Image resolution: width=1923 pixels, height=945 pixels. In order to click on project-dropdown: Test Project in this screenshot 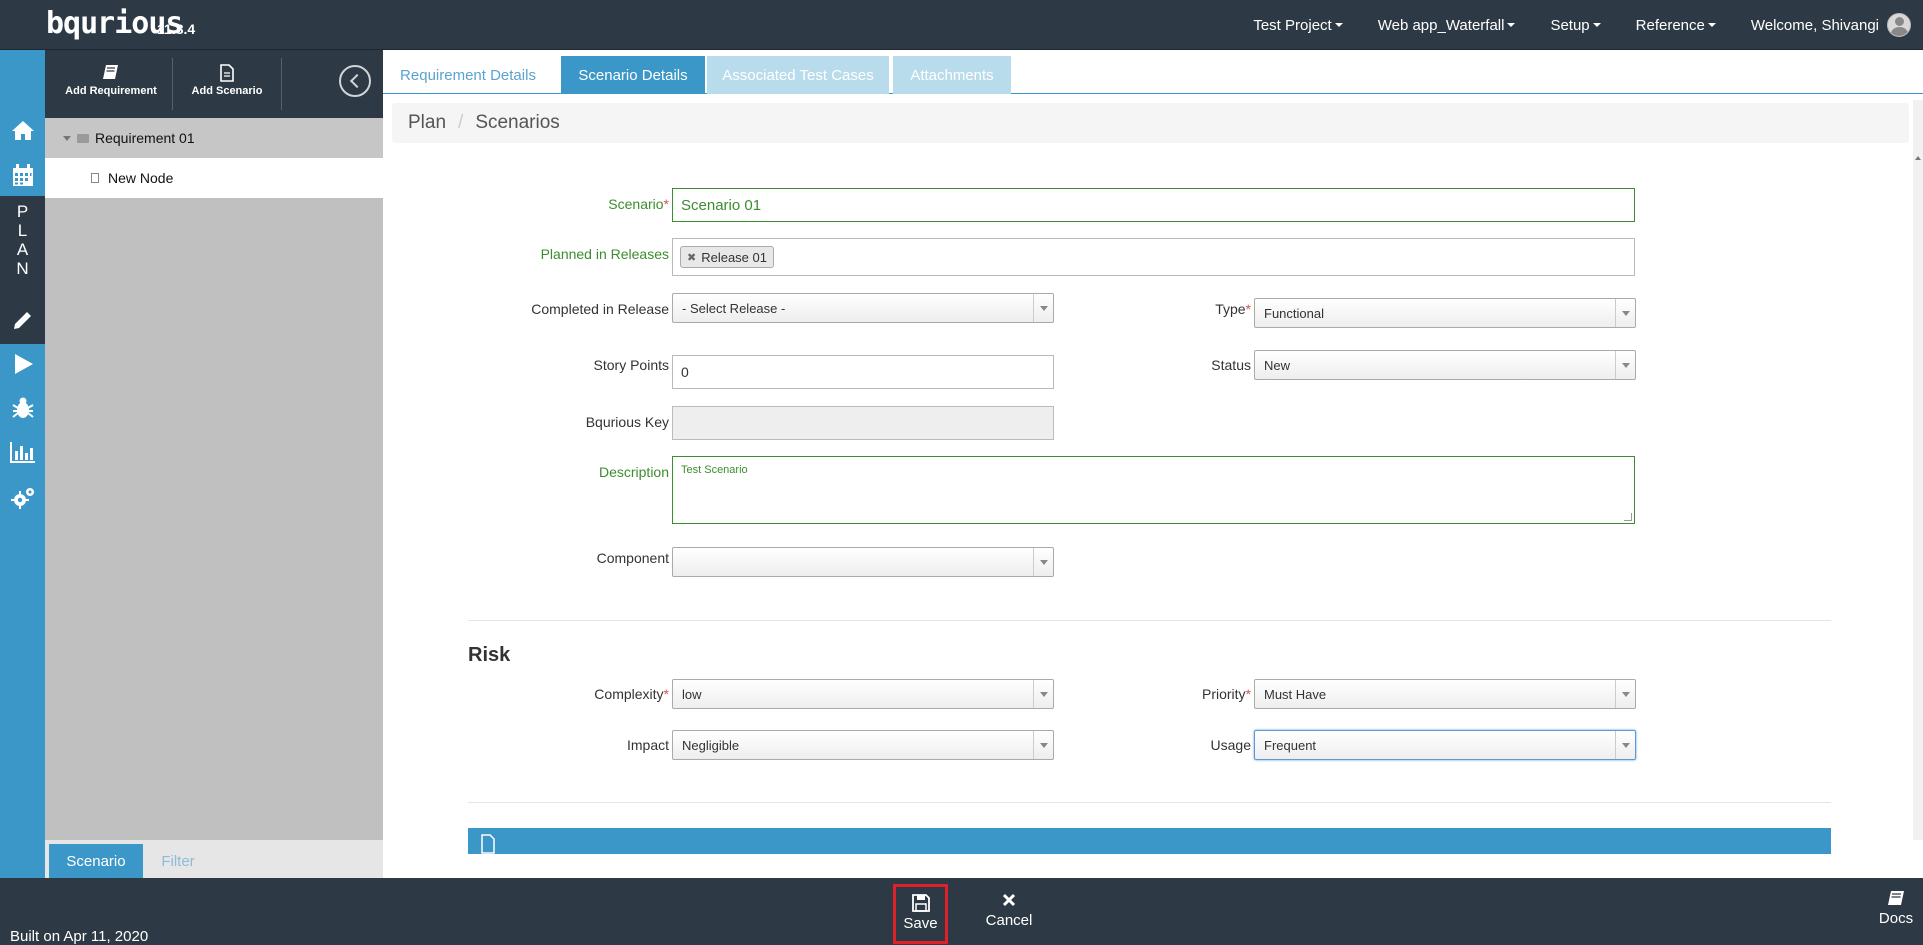, I will do `click(1298, 25)`.